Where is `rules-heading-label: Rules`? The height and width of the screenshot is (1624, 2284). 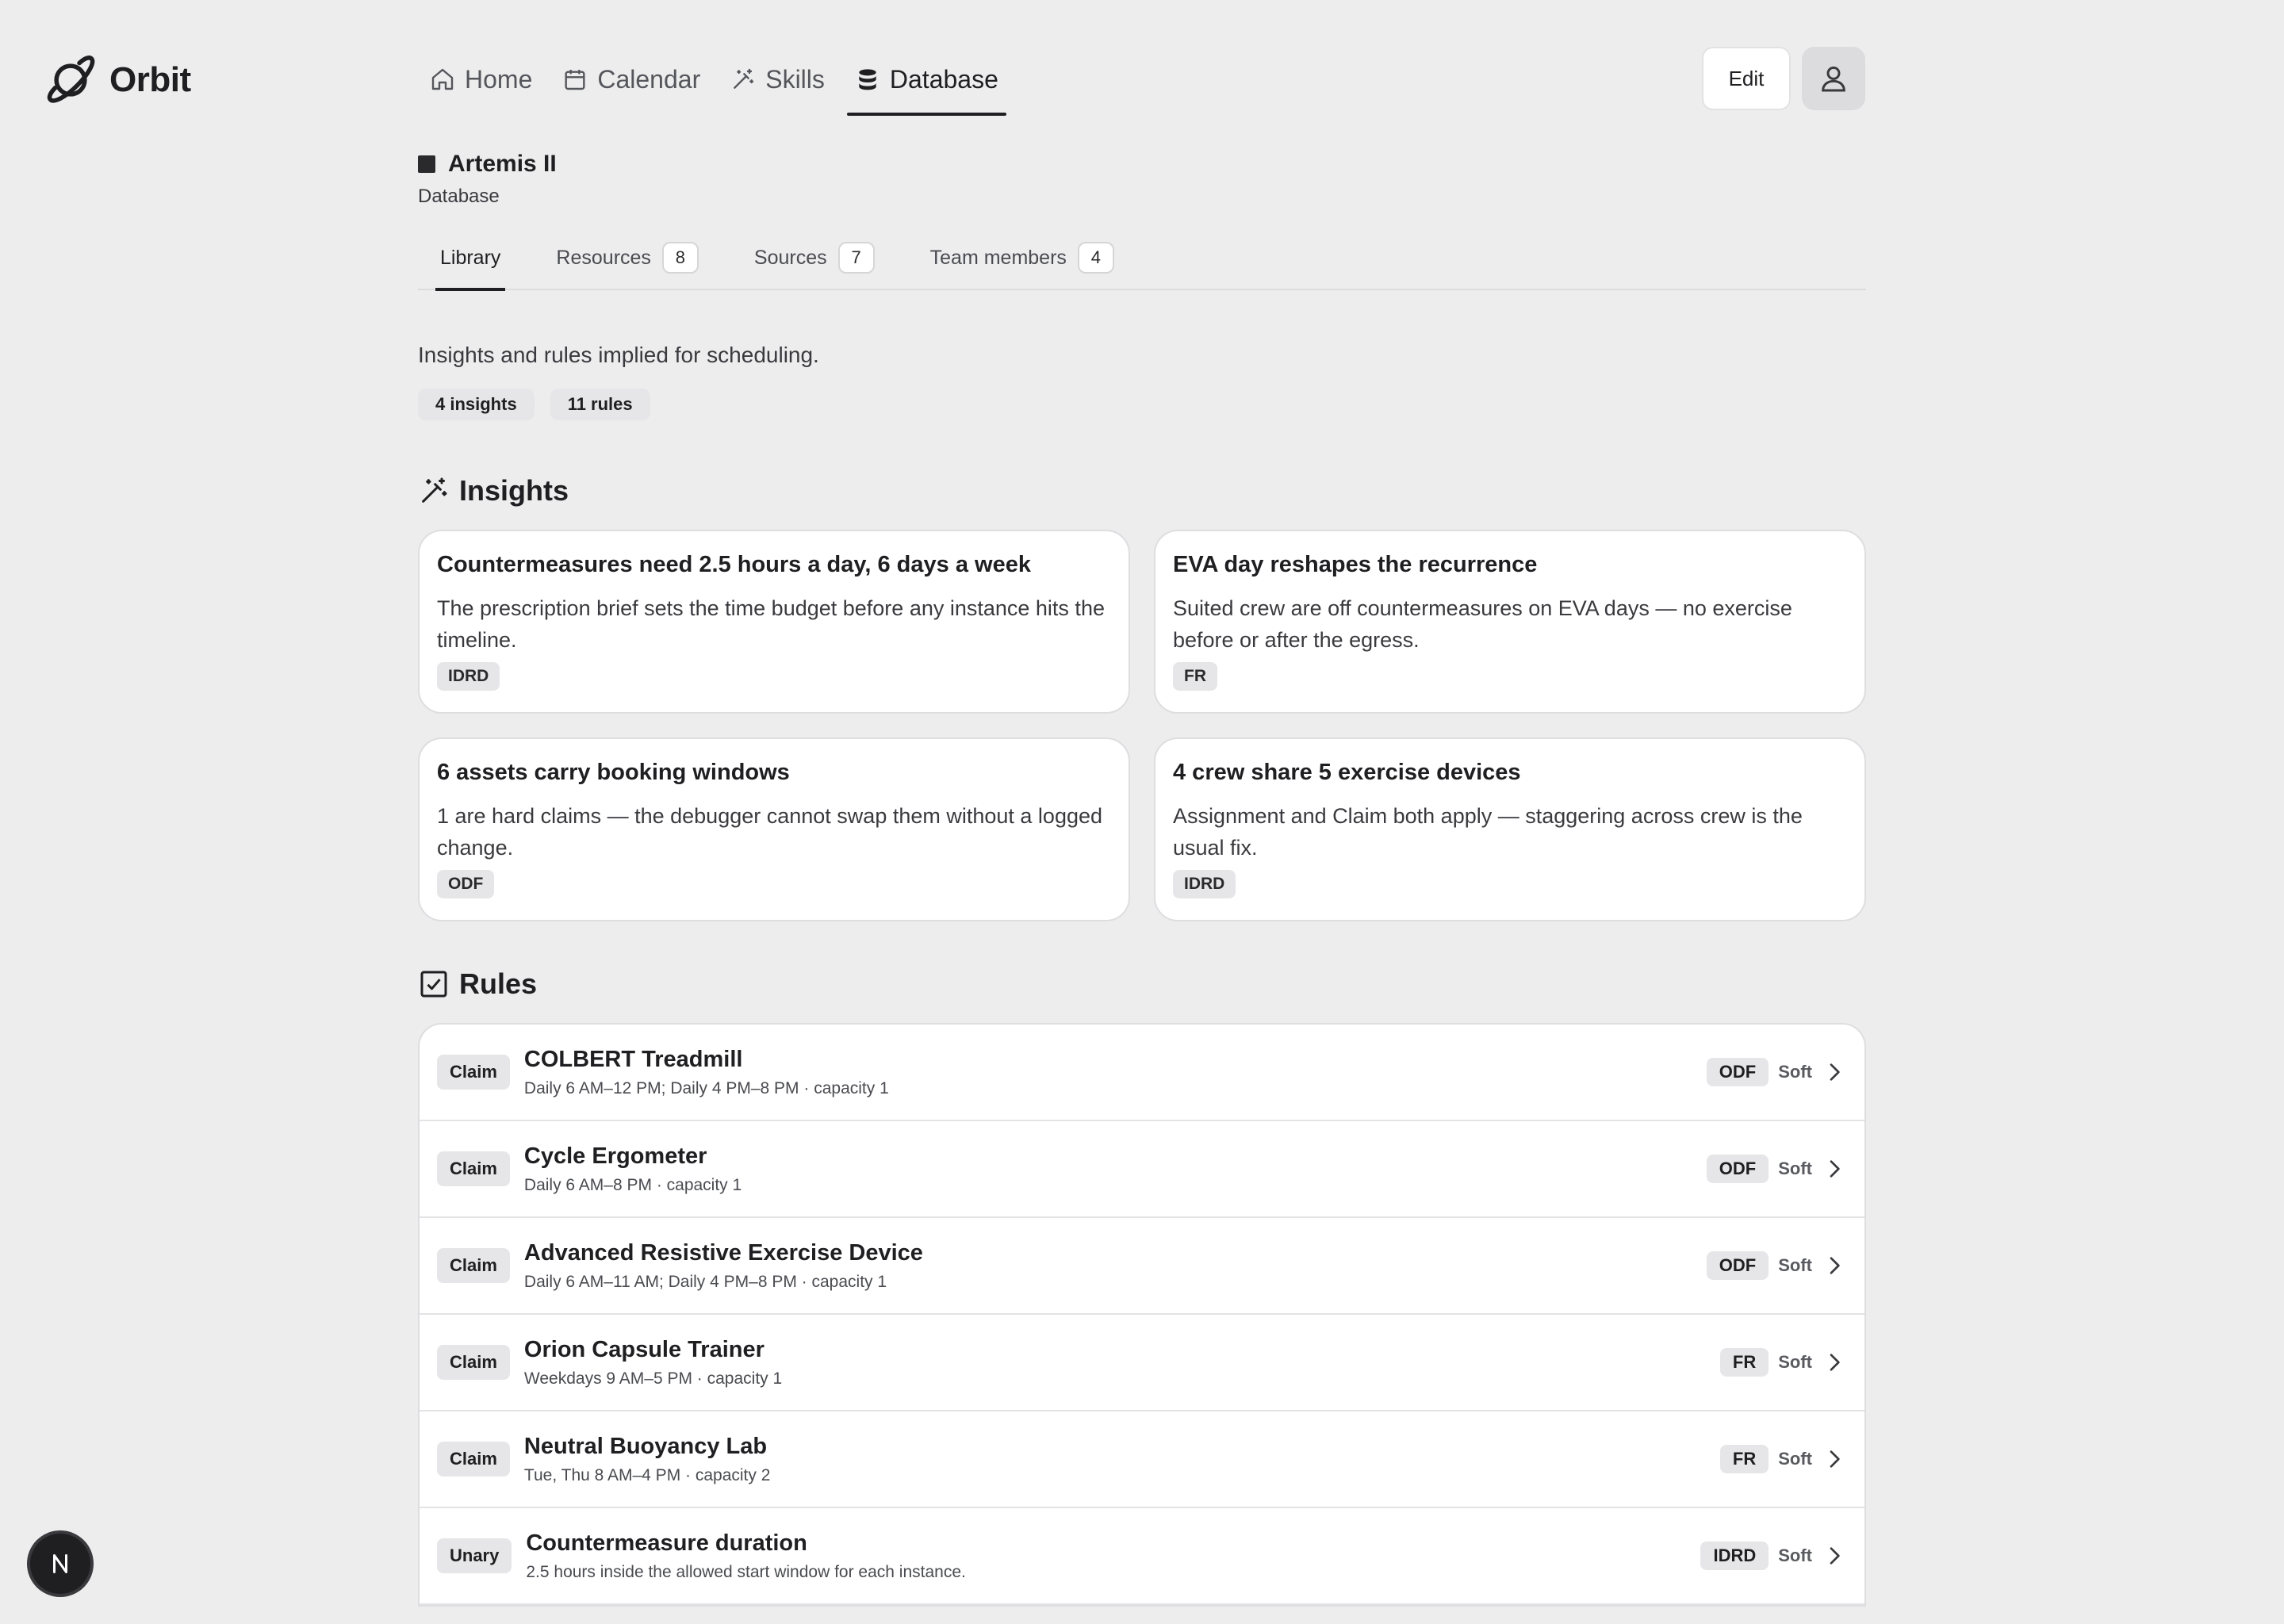
rules-heading-label: Rules is located at coordinates (498, 983).